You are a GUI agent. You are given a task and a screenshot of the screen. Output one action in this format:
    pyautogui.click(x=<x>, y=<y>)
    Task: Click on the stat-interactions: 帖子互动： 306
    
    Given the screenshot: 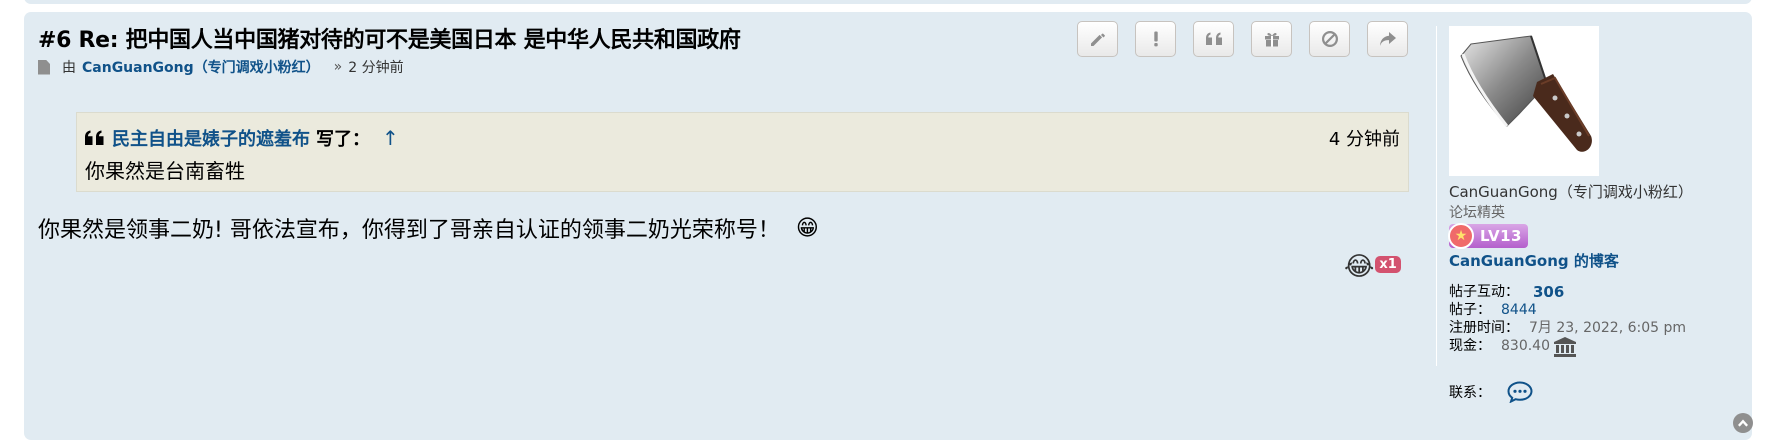 What is the action you would take?
    pyautogui.click(x=1594, y=292)
    